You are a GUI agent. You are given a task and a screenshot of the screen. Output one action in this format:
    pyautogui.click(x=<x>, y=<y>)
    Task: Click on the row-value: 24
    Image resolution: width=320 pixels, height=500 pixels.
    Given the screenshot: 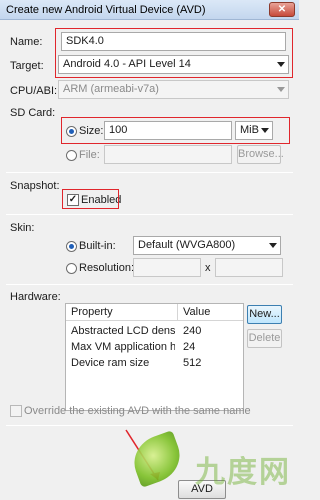 What is the action you would take?
    pyautogui.click(x=189, y=347)
    